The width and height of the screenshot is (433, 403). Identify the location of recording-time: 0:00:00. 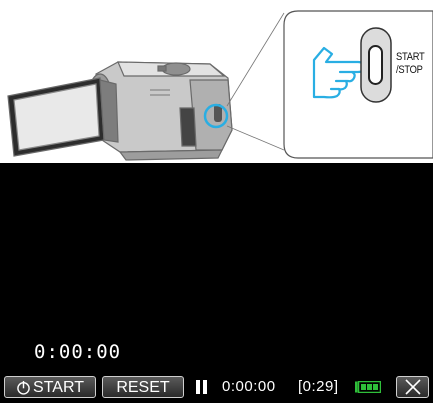
(249, 386).